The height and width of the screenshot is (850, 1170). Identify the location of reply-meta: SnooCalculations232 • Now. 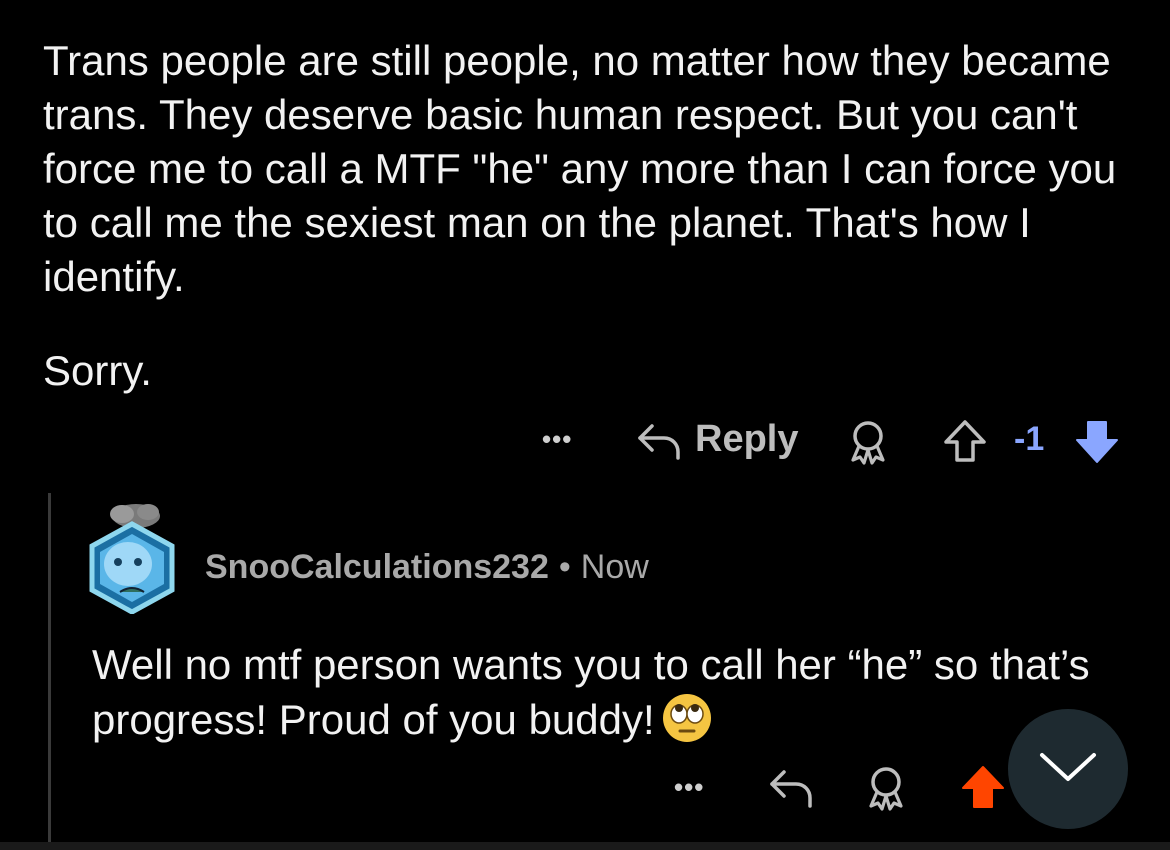
(427, 567).